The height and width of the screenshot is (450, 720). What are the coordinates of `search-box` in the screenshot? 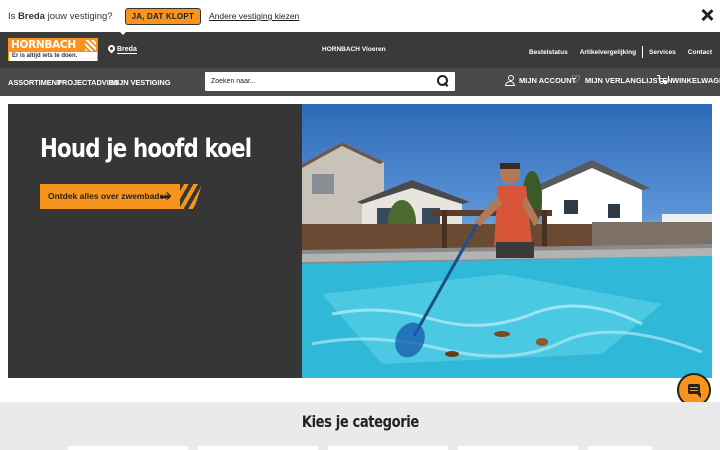 It's located at (330, 81).